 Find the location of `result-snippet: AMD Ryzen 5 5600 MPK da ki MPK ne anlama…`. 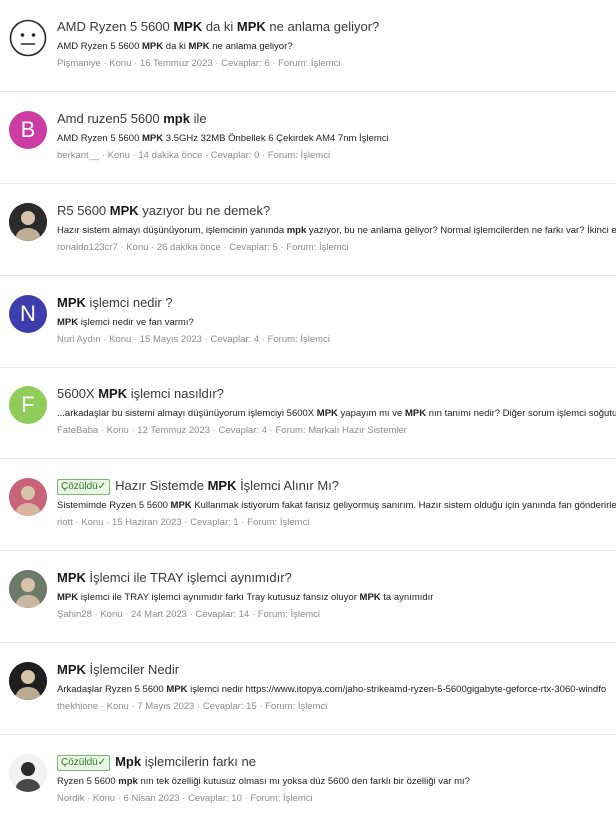

result-snippet: AMD Ryzen 5 5600 MPK da ki MPK ne anlama… is located at coordinates (336, 47).